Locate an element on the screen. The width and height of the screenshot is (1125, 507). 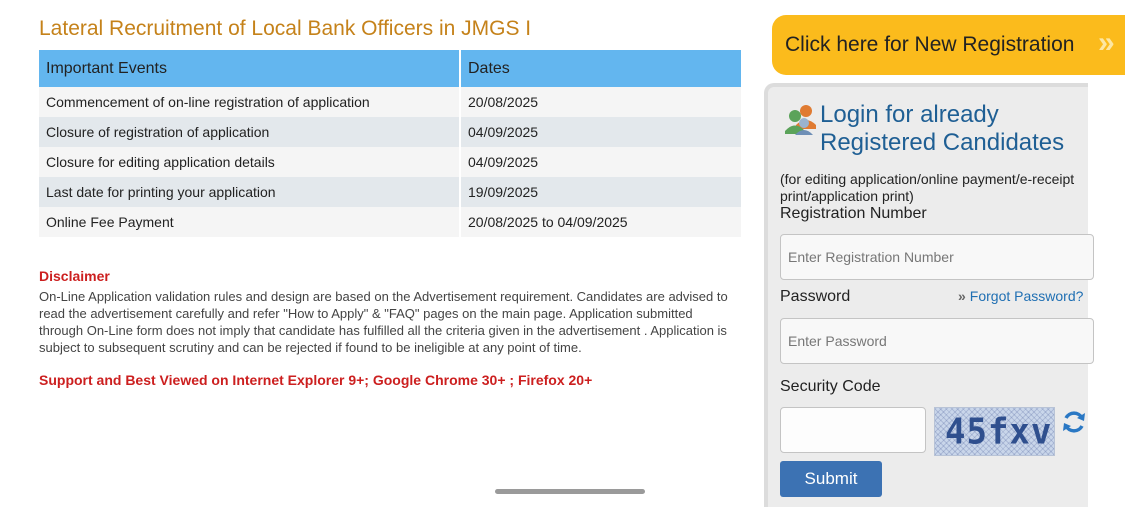
table-header-row: Important Events Dates is located at coordinates (390, 68).